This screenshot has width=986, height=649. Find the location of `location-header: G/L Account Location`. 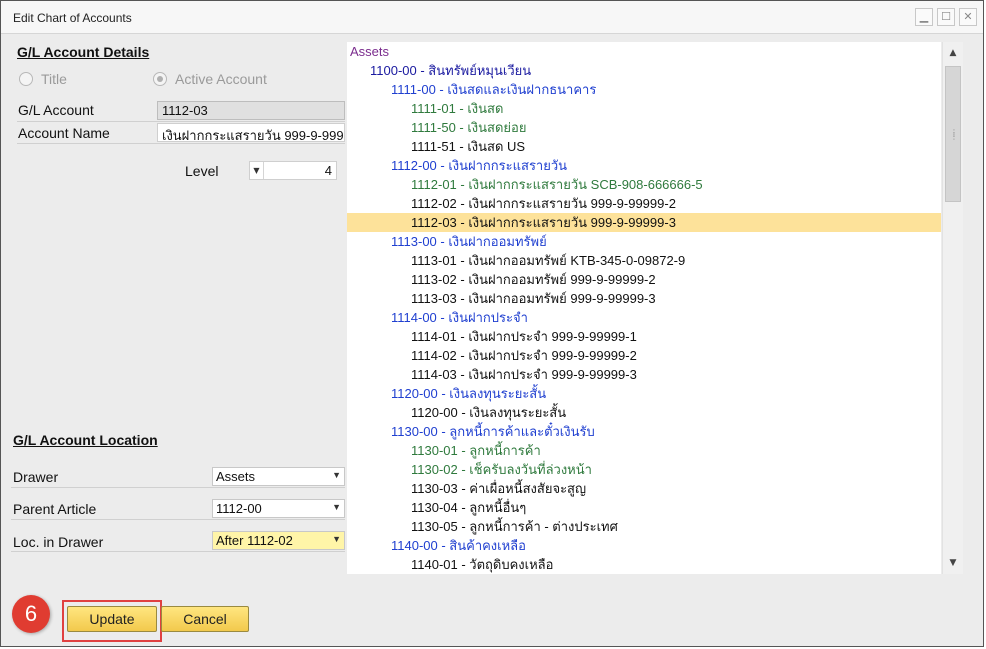

location-header: G/L Account Location is located at coordinates (85, 440).